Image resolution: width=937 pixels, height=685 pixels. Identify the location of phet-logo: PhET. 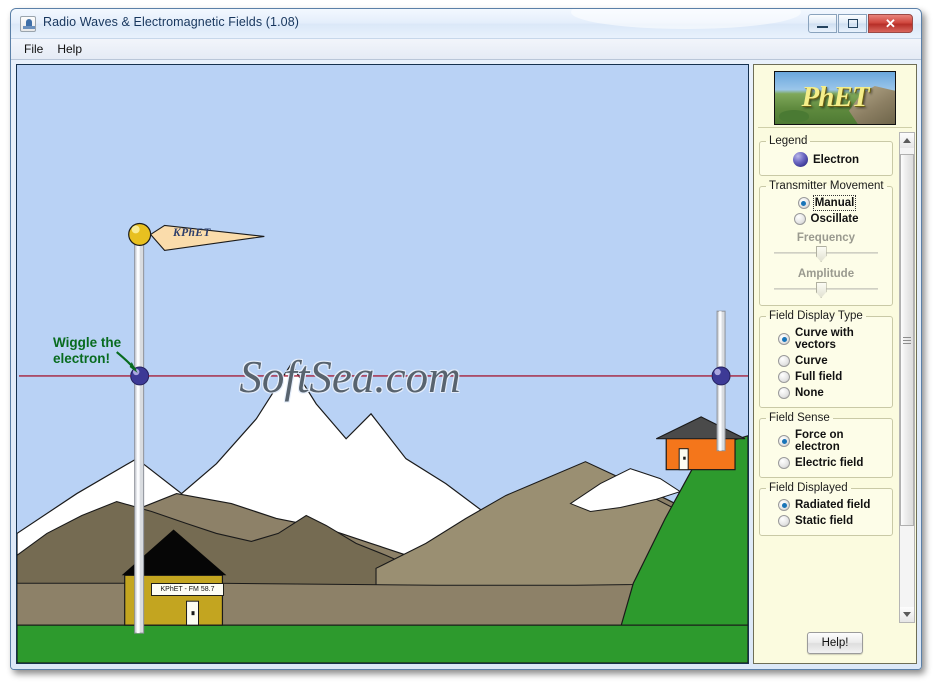
(835, 98).